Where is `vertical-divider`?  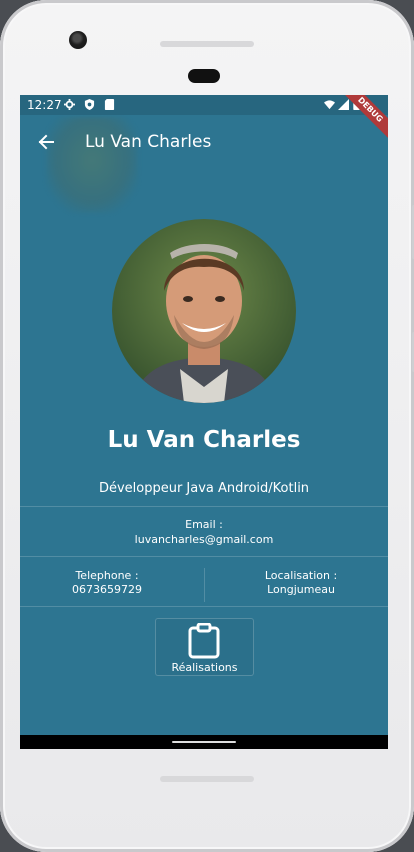 vertical-divider is located at coordinates (204, 585).